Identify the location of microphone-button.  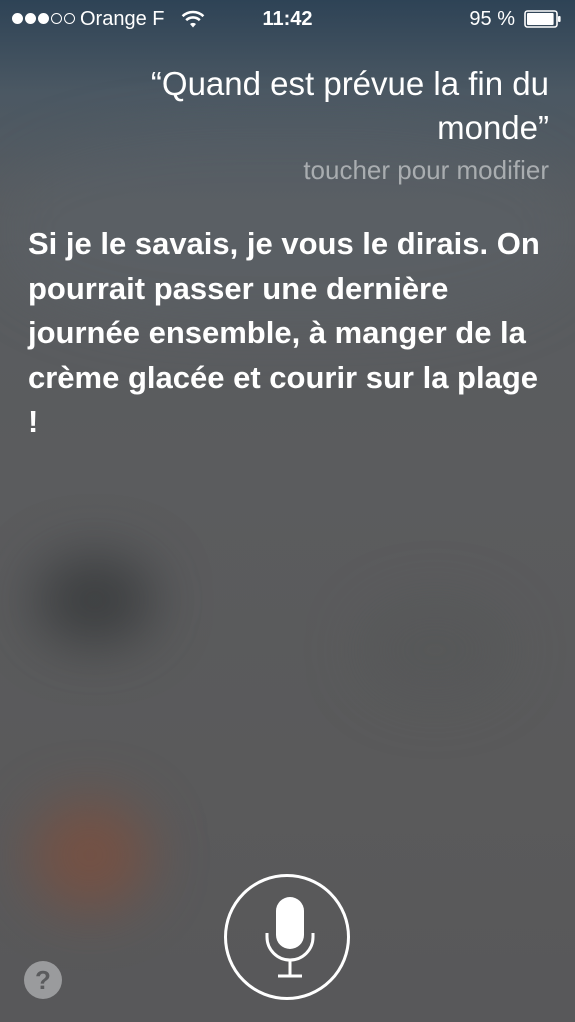
(287, 937).